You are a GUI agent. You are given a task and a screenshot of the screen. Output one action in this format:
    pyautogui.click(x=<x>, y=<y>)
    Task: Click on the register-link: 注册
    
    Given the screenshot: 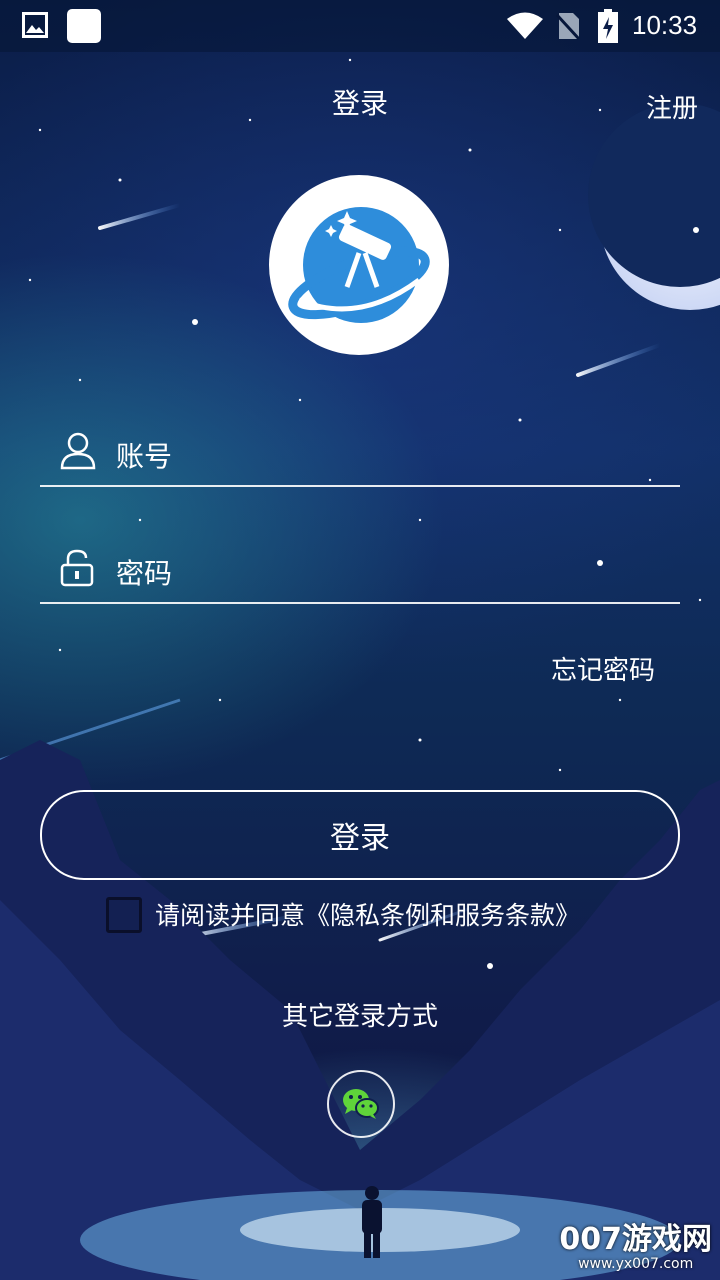 What is the action you would take?
    pyautogui.click(x=672, y=106)
    